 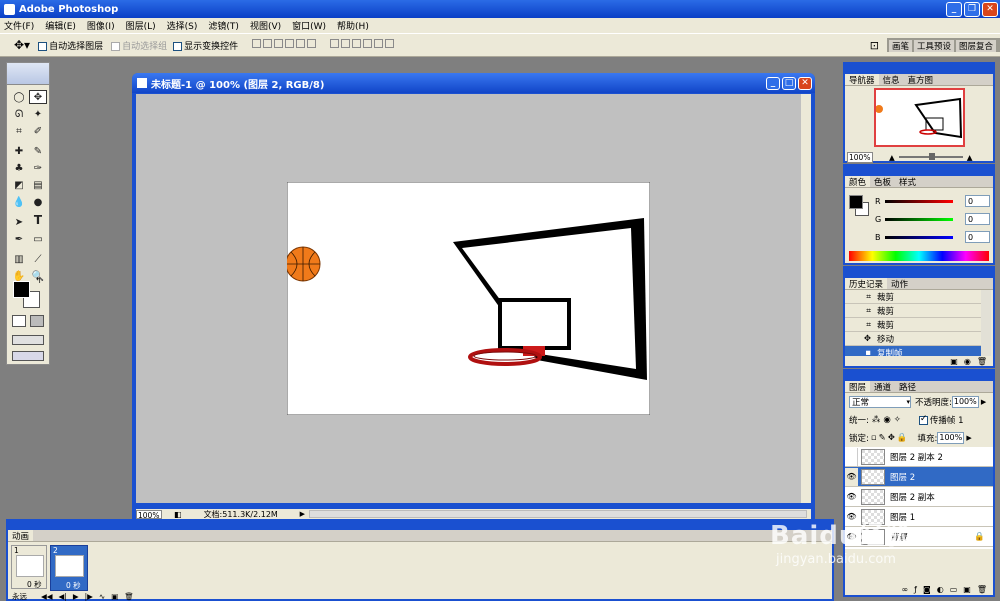 What do you see at coordinates (28, 356) in the screenshot?
I see `jump-to-imageready-icon` at bounding box center [28, 356].